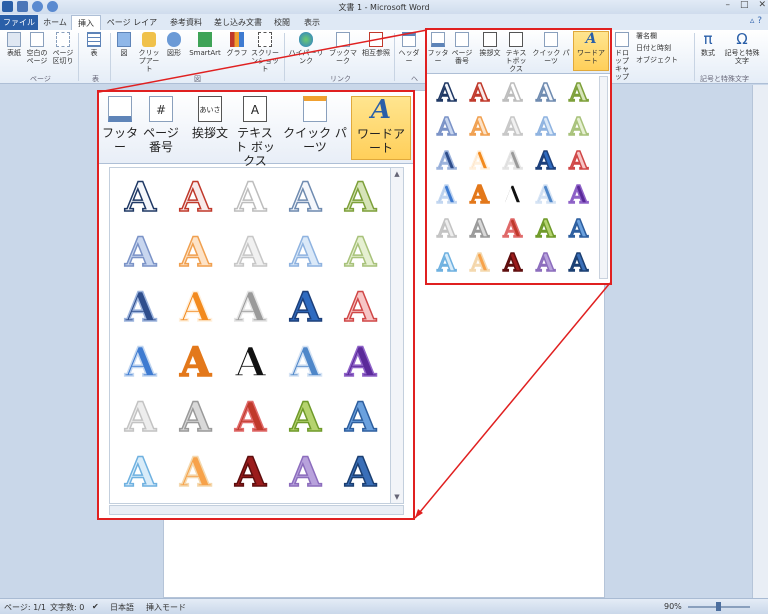 Image resolution: width=768 pixels, height=614 pixels. Describe the element at coordinates (663, 60) in the screenshot. I see `object-button: オブジェクト` at that location.